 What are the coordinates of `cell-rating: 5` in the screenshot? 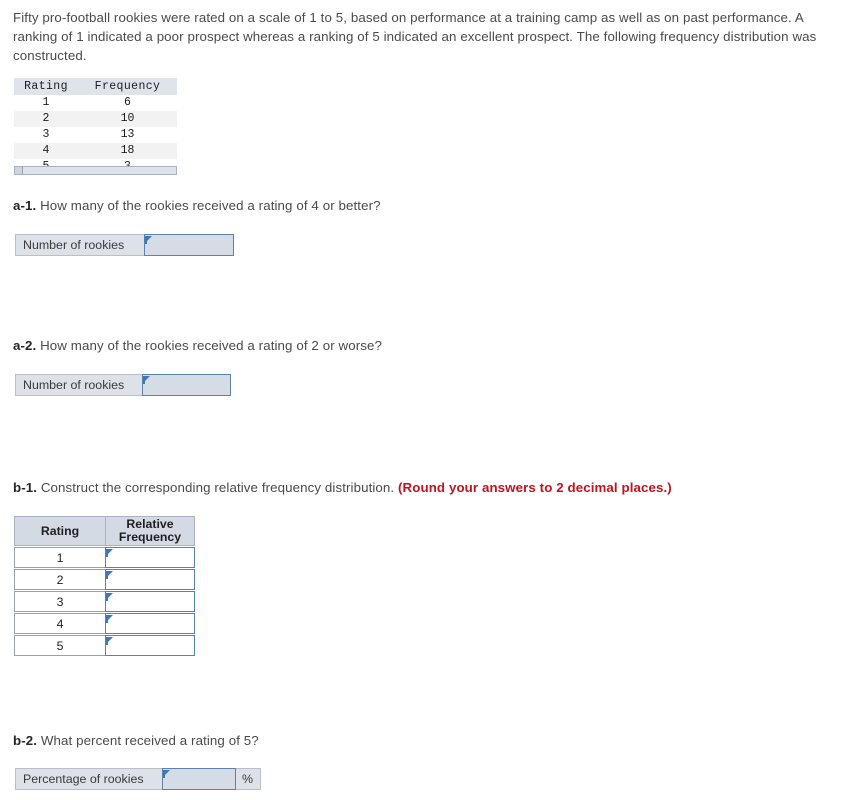 It's located at (60, 645).